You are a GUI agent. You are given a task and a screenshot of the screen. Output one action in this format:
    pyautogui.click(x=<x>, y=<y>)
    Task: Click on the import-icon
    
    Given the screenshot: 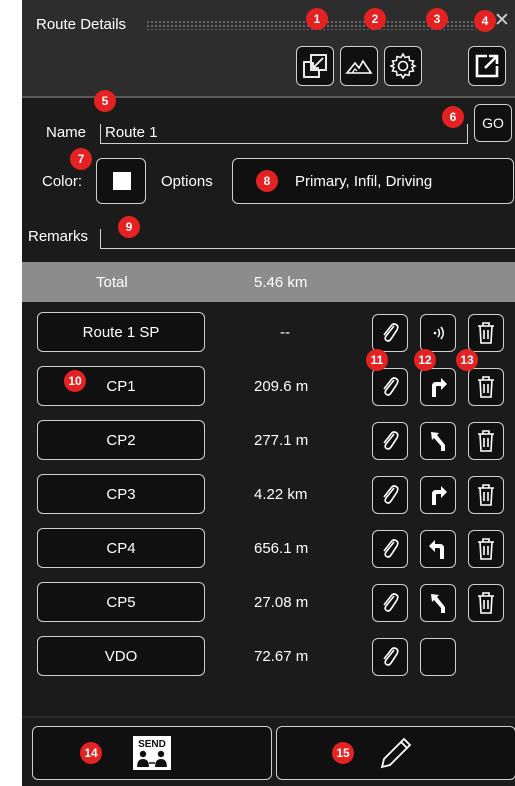 What is the action you would take?
    pyautogui.click(x=315, y=66)
    